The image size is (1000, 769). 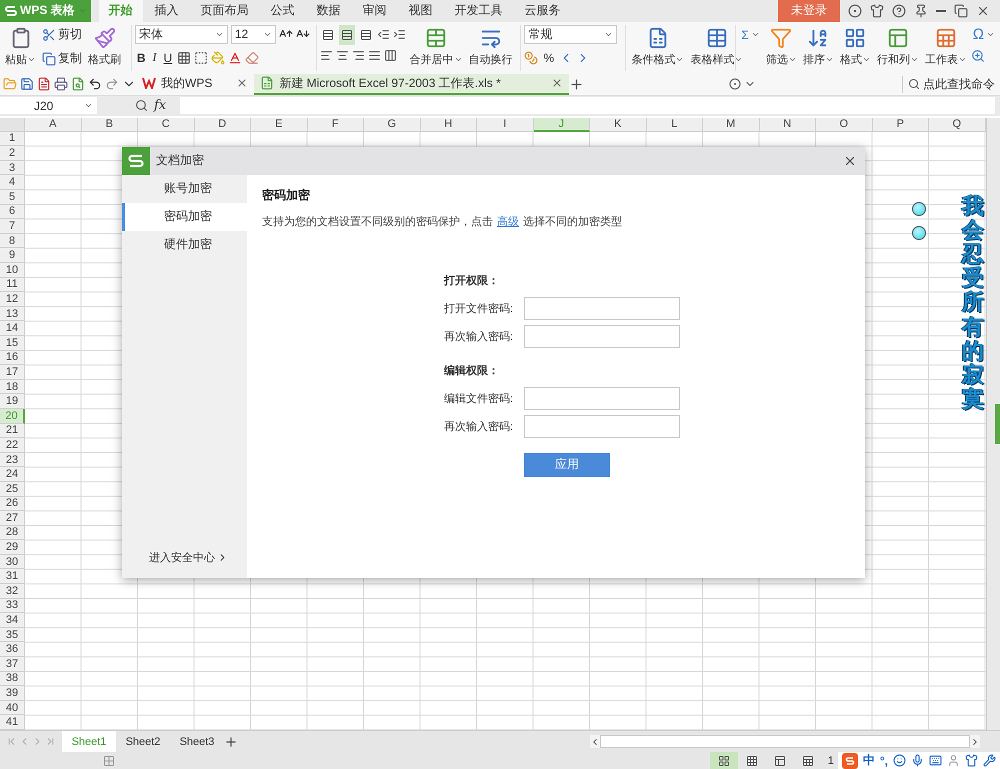 I want to click on column-header: C, so click(x=166, y=125).